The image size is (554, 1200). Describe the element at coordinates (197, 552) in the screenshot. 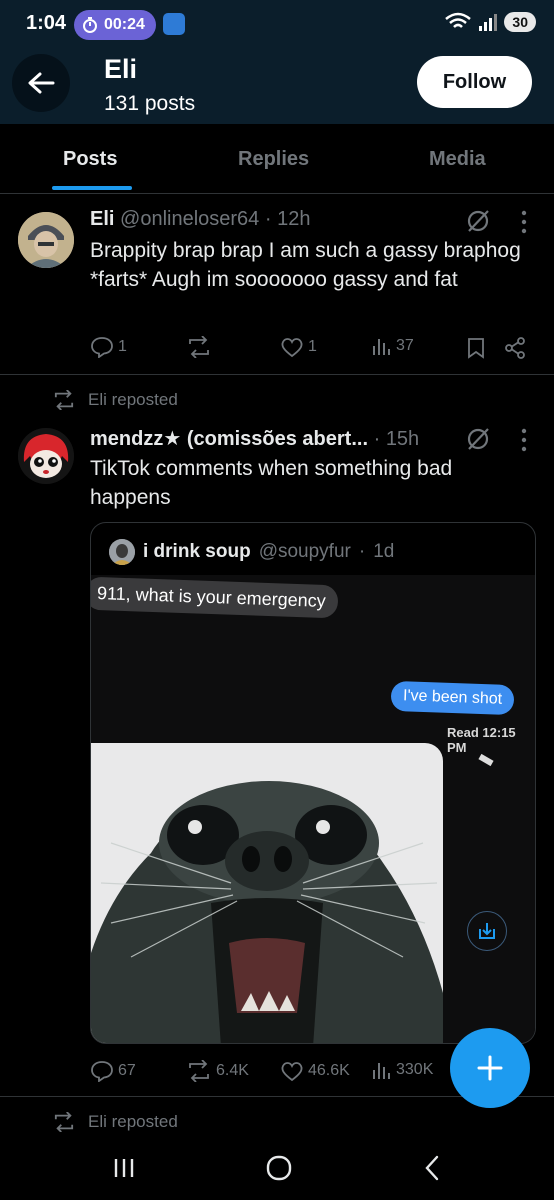

I see `quote-author-name: i drink soup` at that location.